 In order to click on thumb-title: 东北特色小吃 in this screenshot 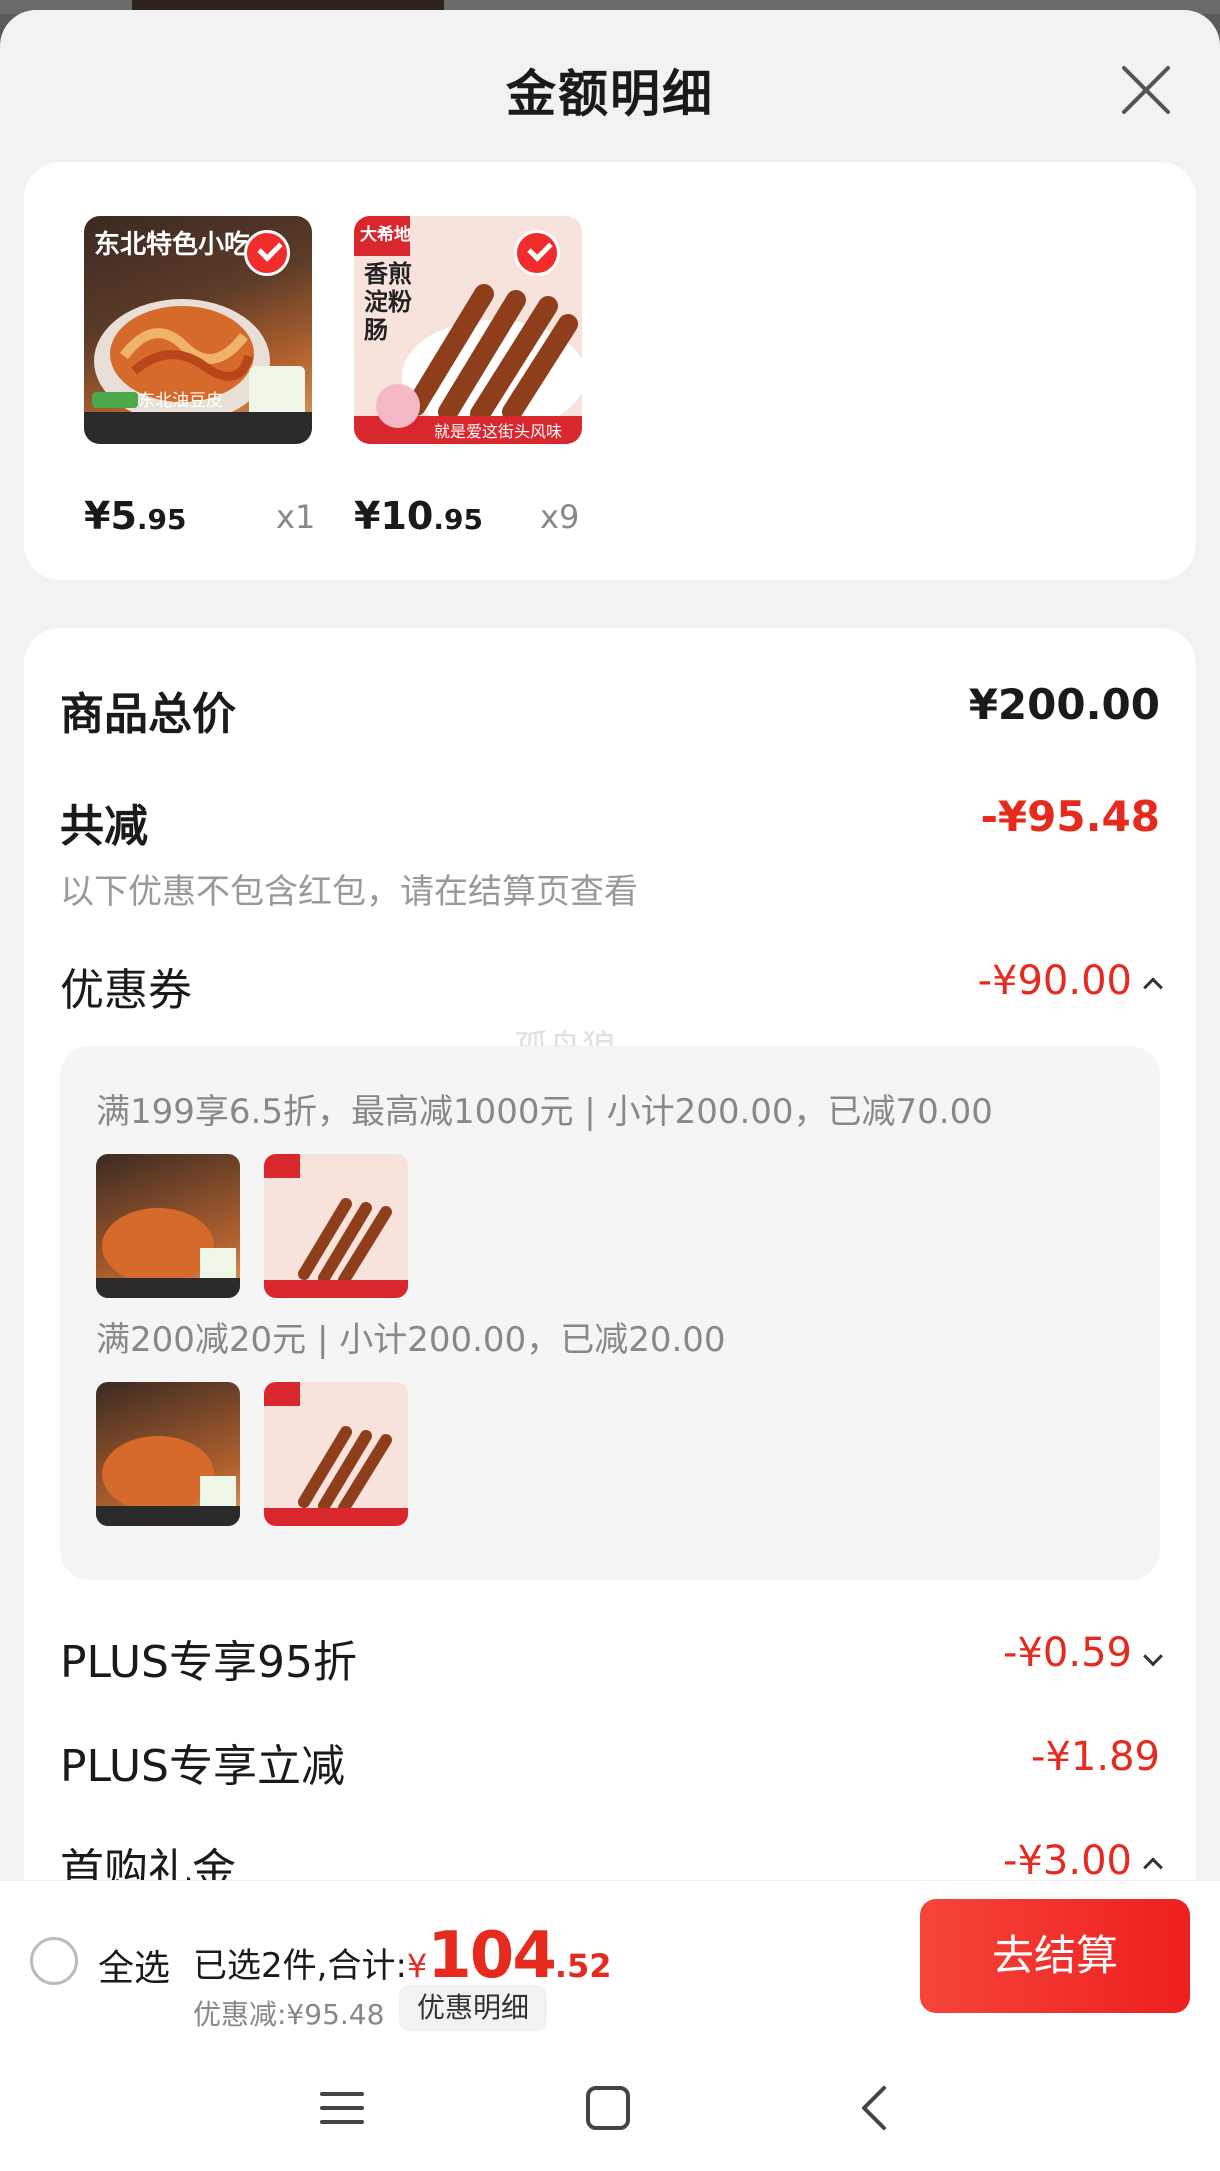, I will do `click(172, 245)`.